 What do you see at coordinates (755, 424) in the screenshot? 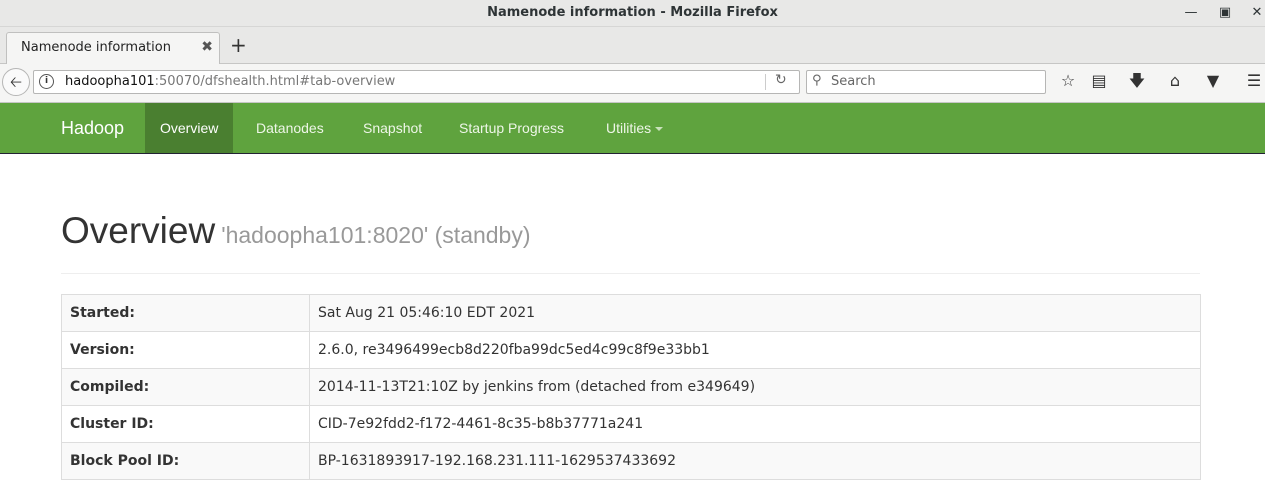
I see `row-value: CID-7e92fdd2-f172-4461-8c35-b8b37771a241` at bounding box center [755, 424].